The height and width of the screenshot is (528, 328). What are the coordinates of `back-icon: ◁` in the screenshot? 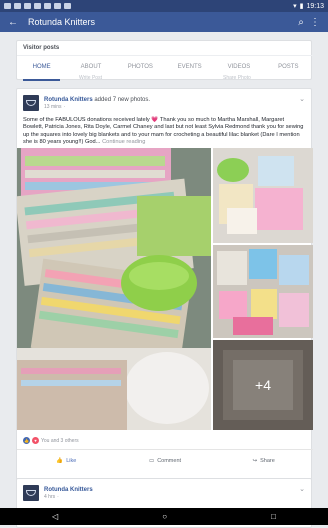 It's located at (55, 516).